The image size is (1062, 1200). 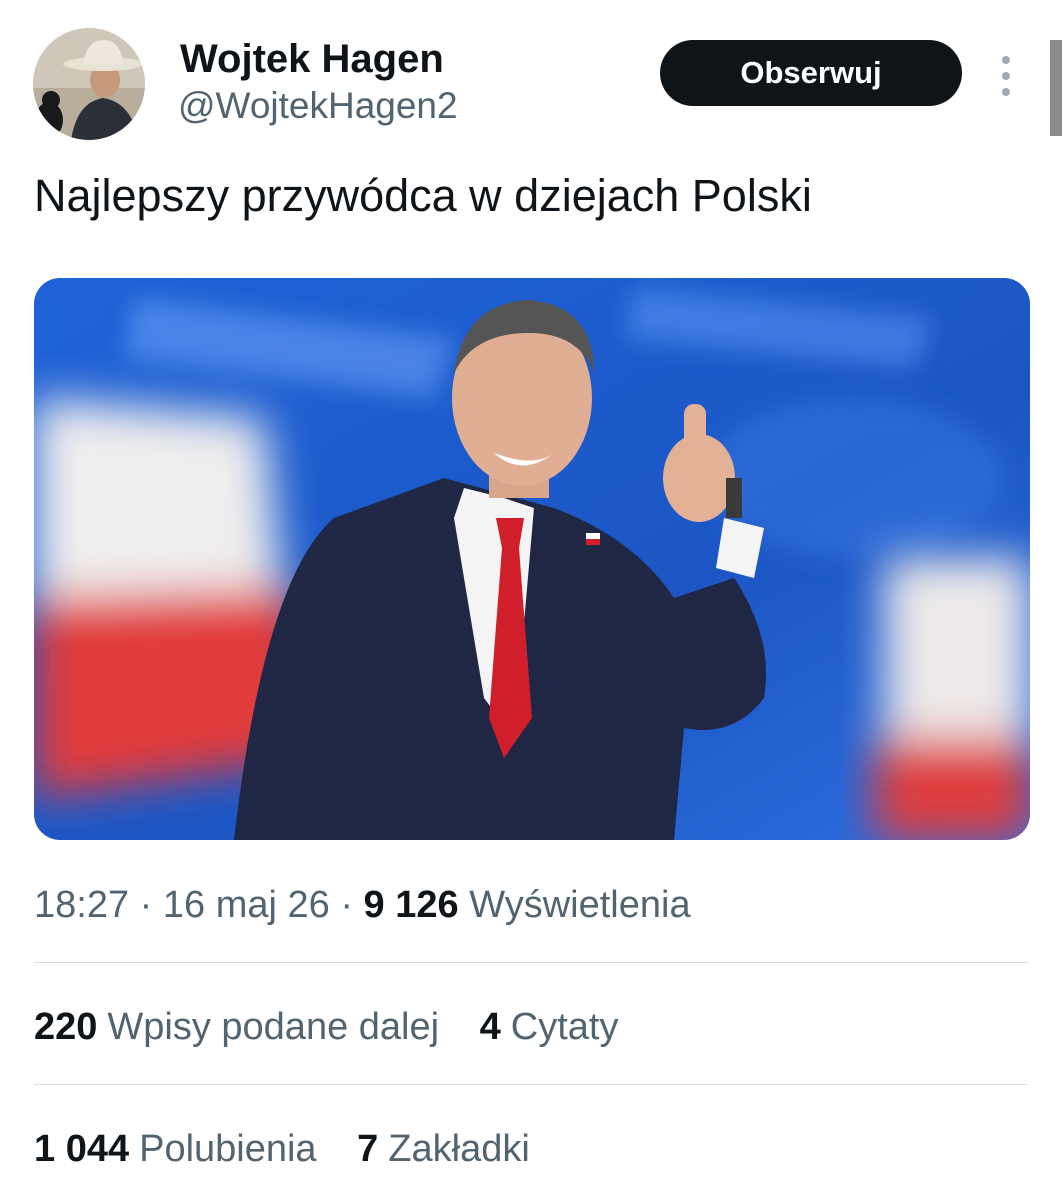 What do you see at coordinates (580, 905) in the screenshot?
I see `views-label: Wyświetlenia` at bounding box center [580, 905].